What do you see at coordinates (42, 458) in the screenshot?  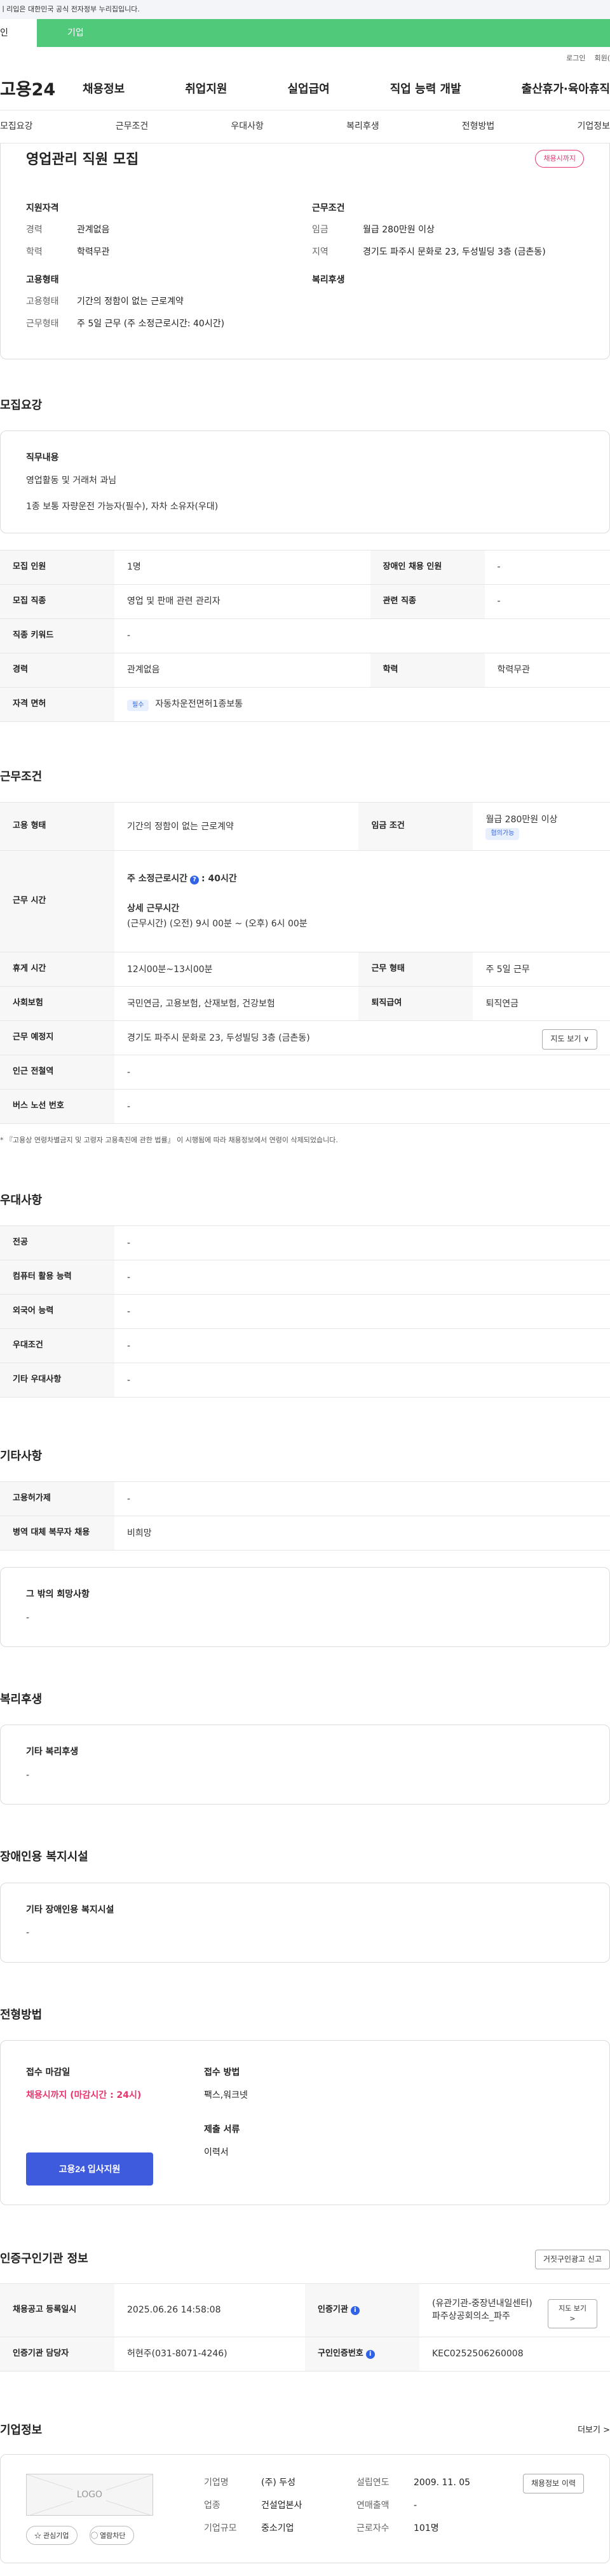 I see `duty-heading: 직무내용` at bounding box center [42, 458].